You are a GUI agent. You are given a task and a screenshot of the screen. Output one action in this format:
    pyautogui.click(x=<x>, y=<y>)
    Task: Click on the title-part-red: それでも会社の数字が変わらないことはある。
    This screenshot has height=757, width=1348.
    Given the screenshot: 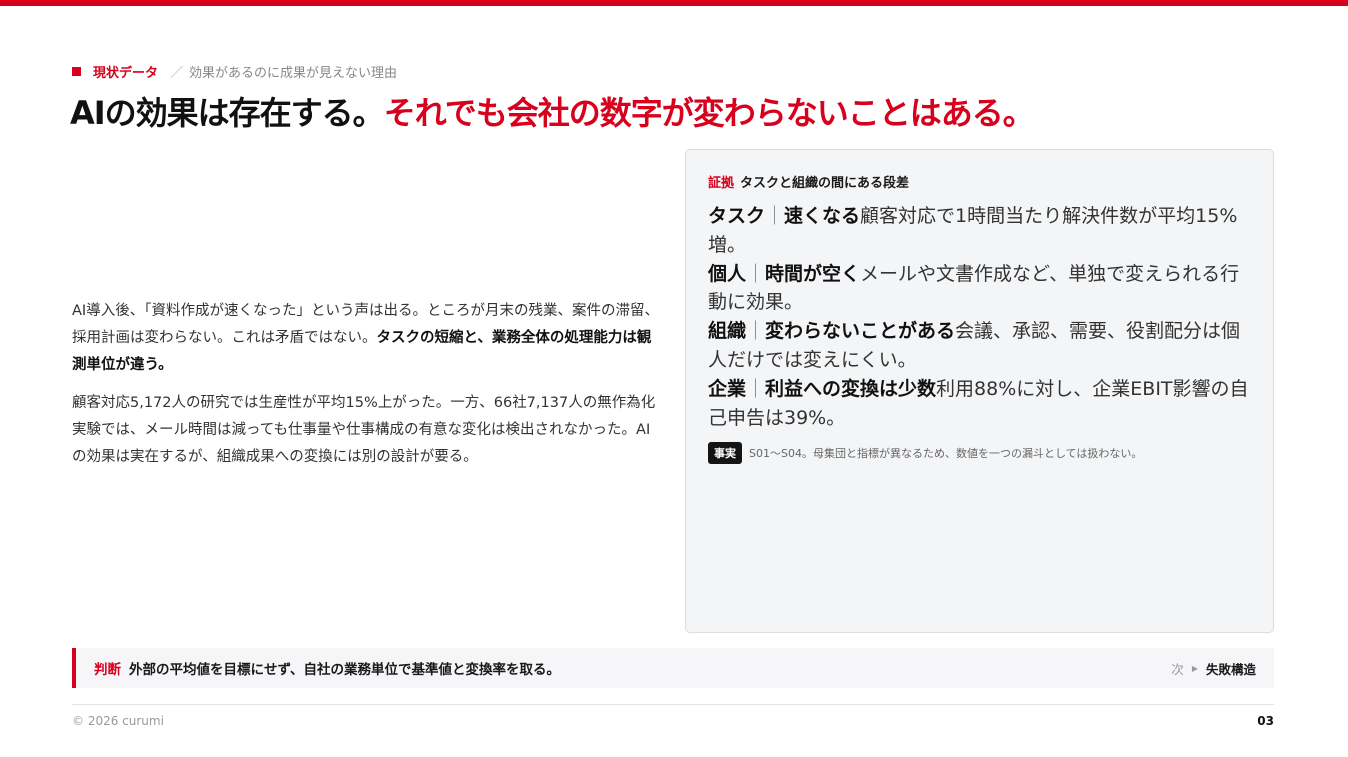 What is the action you would take?
    pyautogui.click(x=709, y=113)
    